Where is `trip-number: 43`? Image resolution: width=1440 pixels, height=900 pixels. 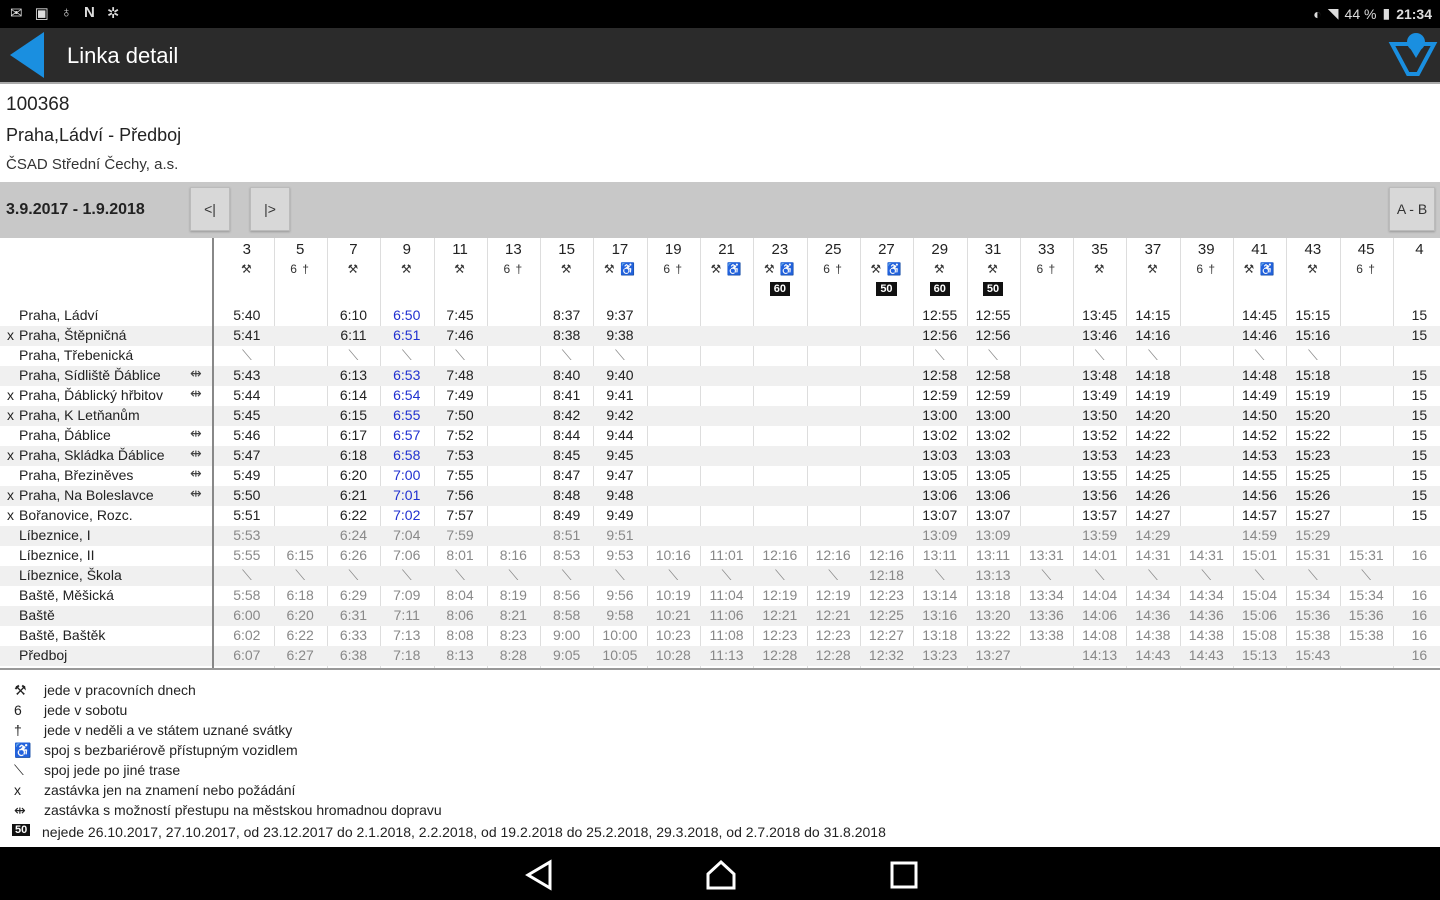
trip-number: 43 is located at coordinates (1312, 249).